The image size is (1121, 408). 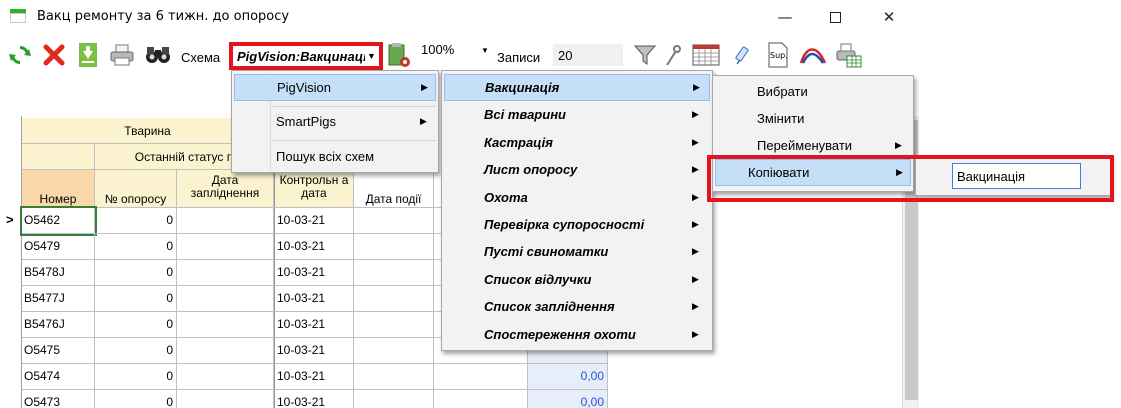 I want to click on export-button, so click(x=88, y=55).